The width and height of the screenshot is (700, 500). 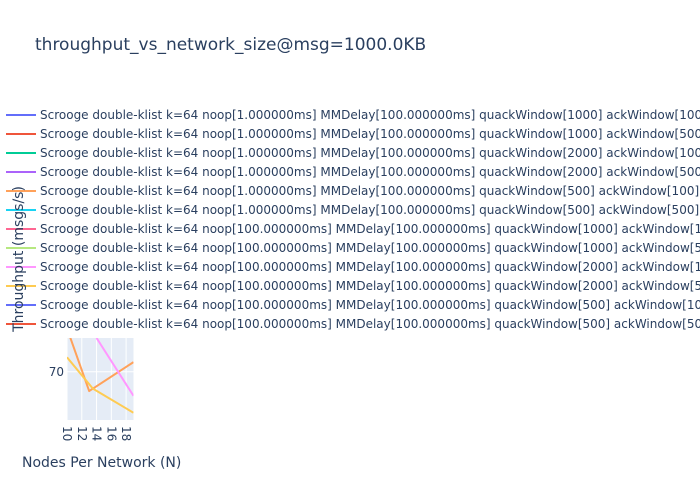 What do you see at coordinates (101, 463) in the screenshot?
I see `x-axis-label: Nodes Per Network (N)` at bounding box center [101, 463].